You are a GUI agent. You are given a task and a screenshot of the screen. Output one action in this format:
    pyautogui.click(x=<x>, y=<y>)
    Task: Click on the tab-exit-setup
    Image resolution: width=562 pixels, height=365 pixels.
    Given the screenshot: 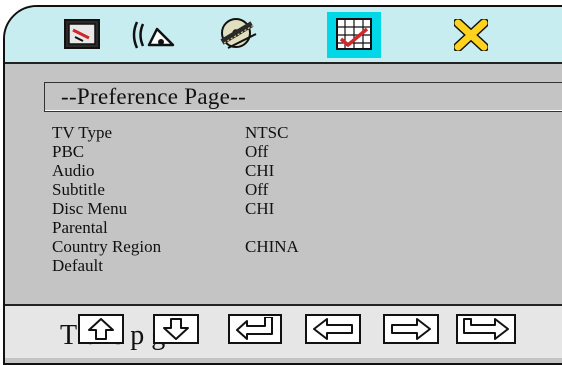 What is the action you would take?
    pyautogui.click(x=471, y=35)
    